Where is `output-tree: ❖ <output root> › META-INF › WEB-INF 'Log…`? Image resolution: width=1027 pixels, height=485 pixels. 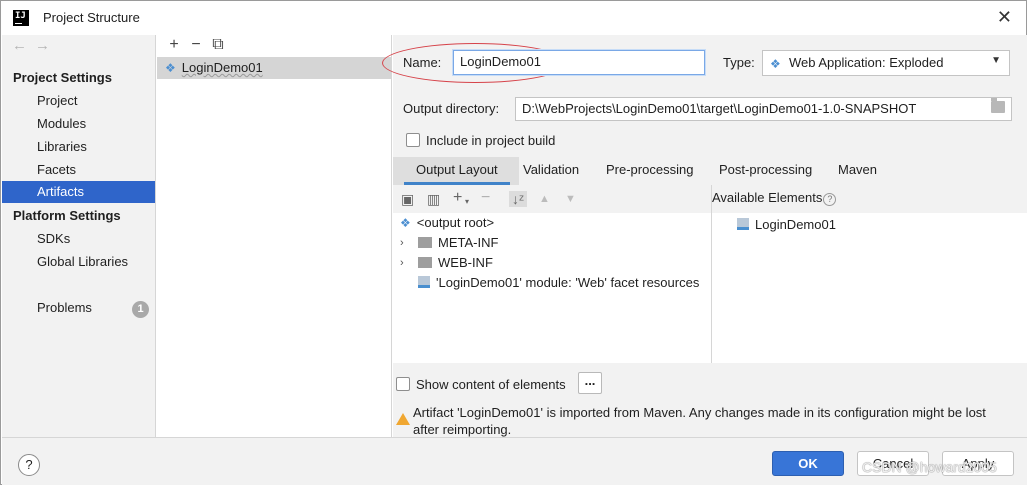 output-tree: ❖ <output root> › META-INF › WEB-INF 'Log… is located at coordinates (552, 288).